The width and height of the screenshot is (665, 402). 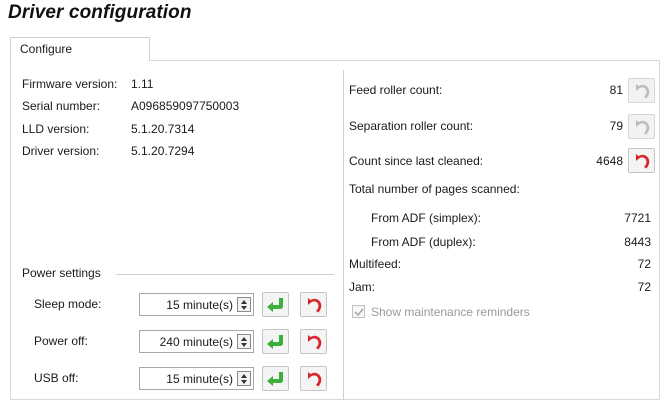 I want to click on adf-simplex-value: 7721, so click(x=637, y=218).